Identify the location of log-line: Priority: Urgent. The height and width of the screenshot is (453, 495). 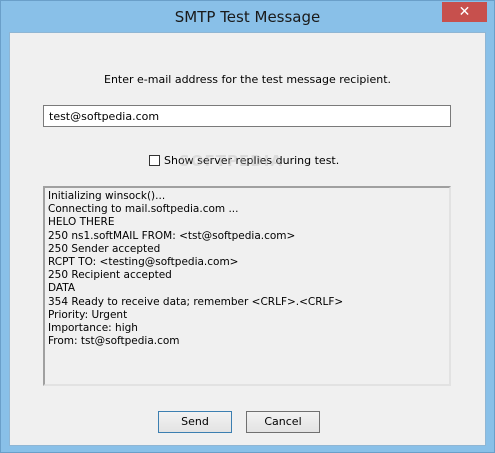
(88, 314).